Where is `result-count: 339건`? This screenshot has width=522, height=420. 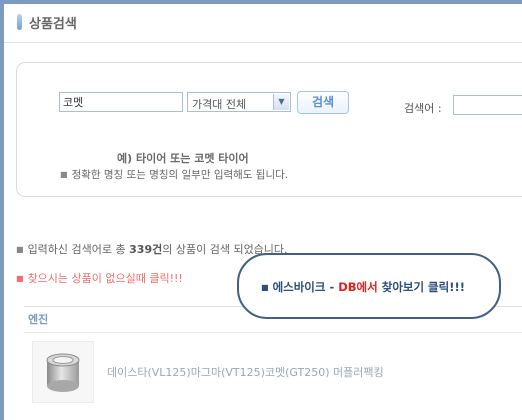 result-count: 339건 is located at coordinates (146, 249).